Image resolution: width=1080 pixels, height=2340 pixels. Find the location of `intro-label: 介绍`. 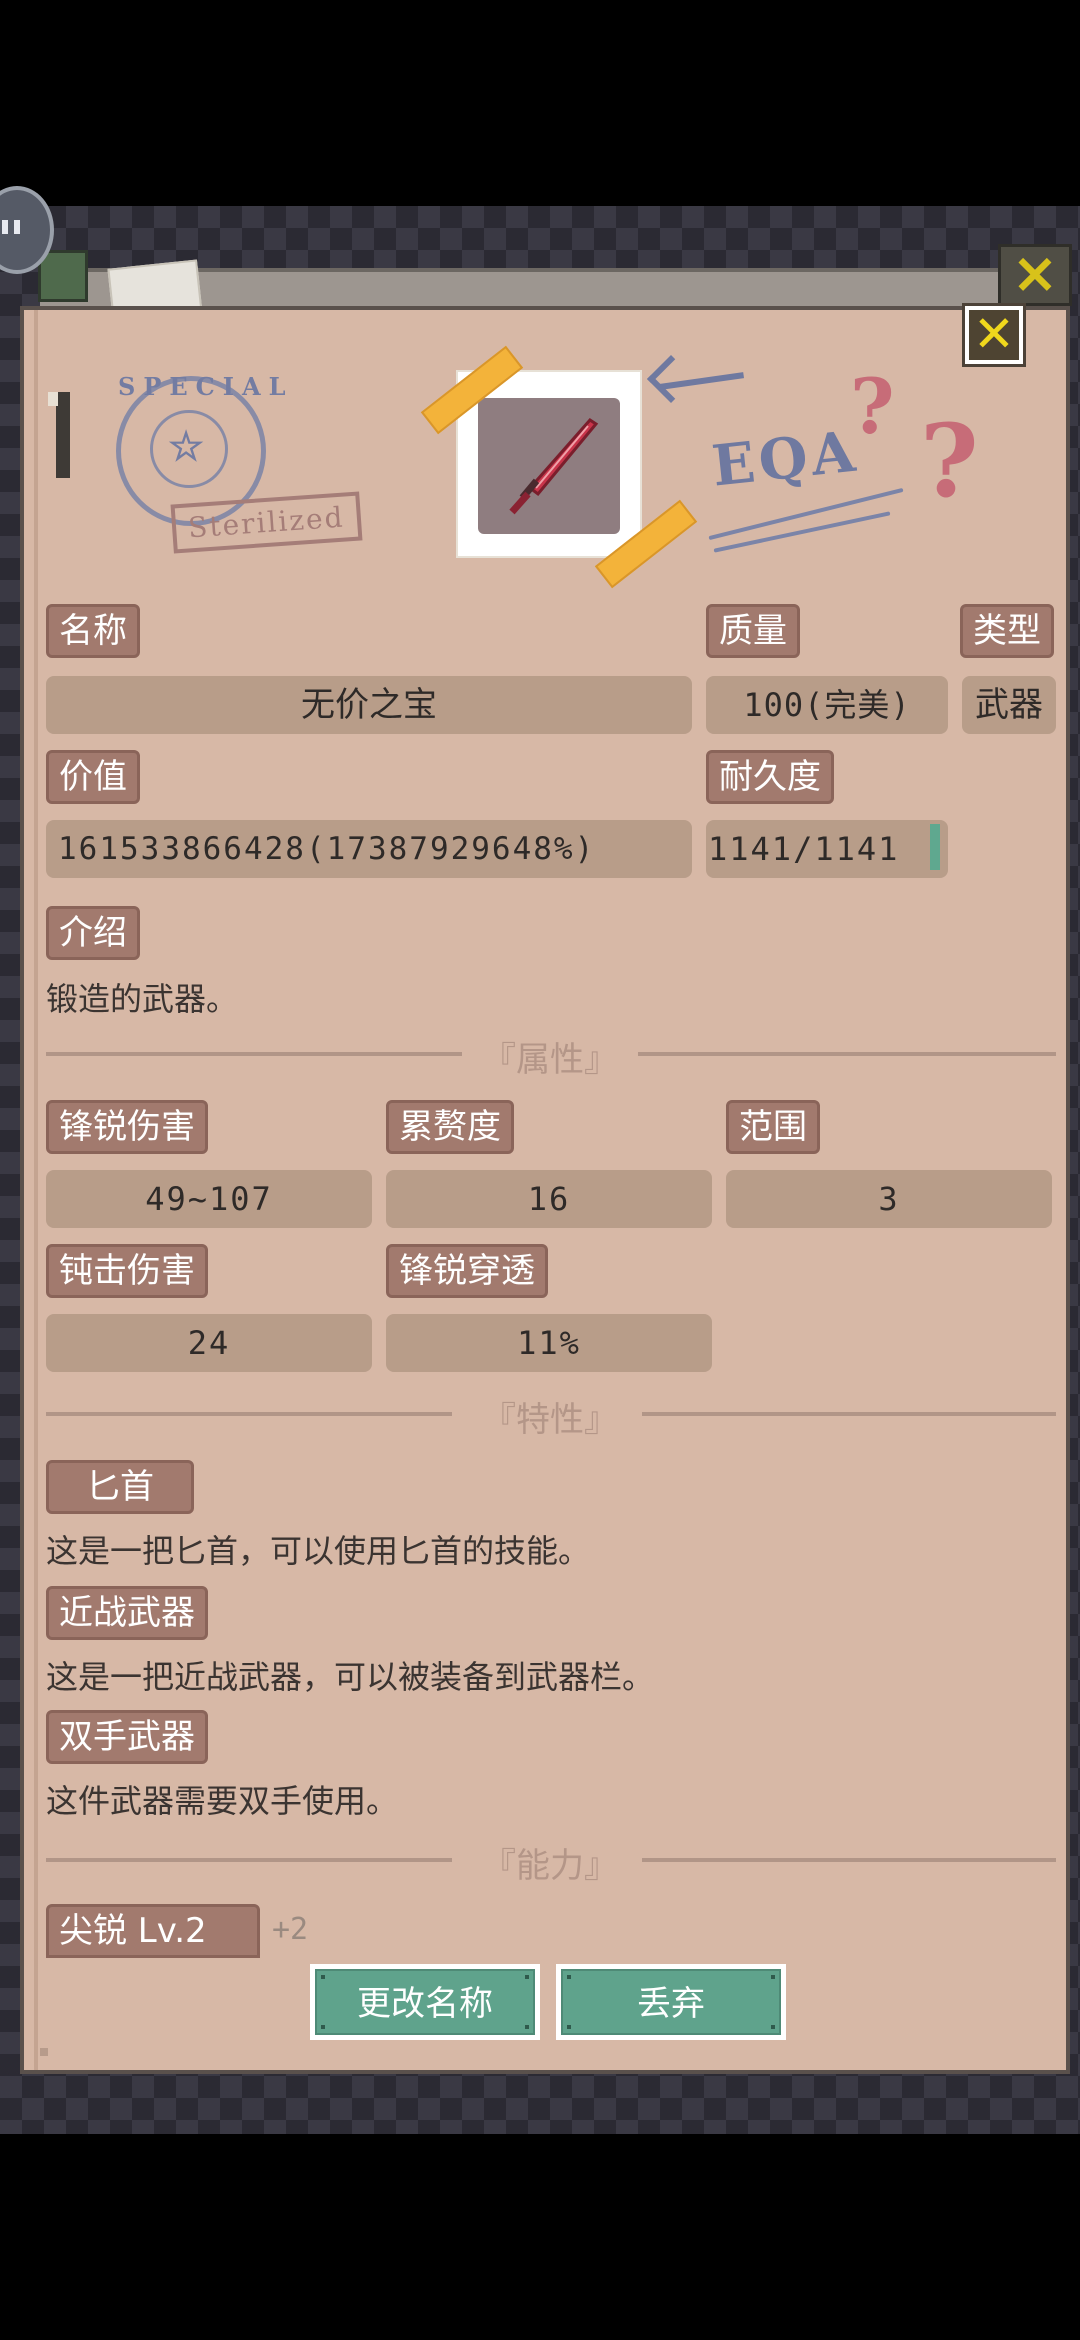

intro-label: 介绍 is located at coordinates (93, 933).